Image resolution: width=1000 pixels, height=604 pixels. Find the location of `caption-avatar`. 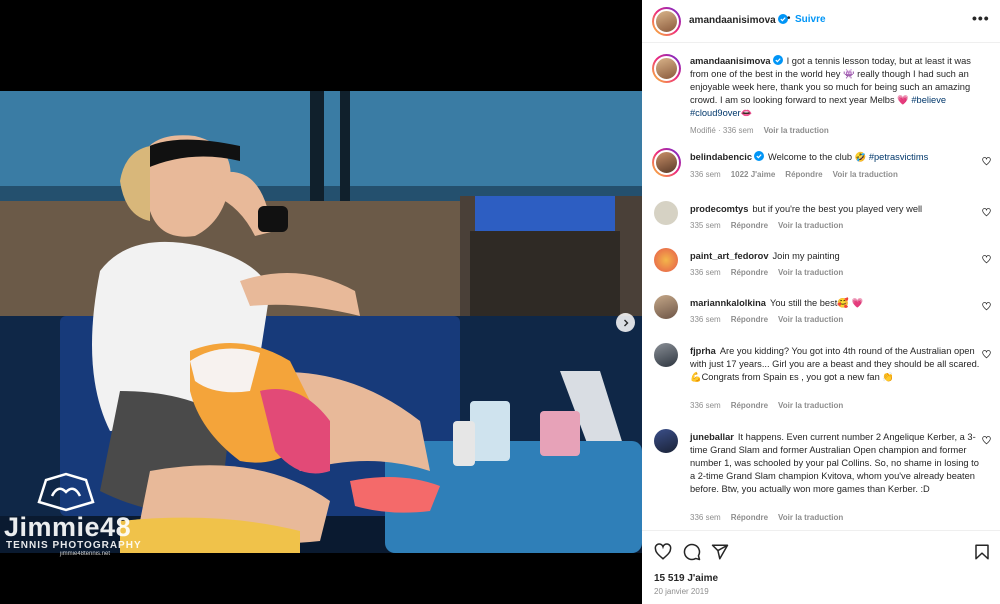

caption-avatar is located at coordinates (666, 68).